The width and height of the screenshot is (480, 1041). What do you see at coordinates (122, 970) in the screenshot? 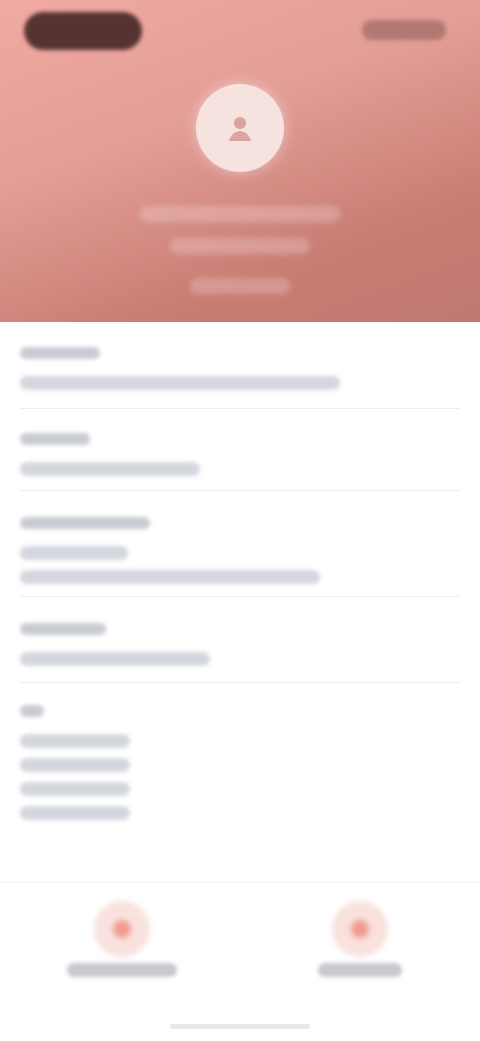
I see `nav-label-left` at bounding box center [122, 970].